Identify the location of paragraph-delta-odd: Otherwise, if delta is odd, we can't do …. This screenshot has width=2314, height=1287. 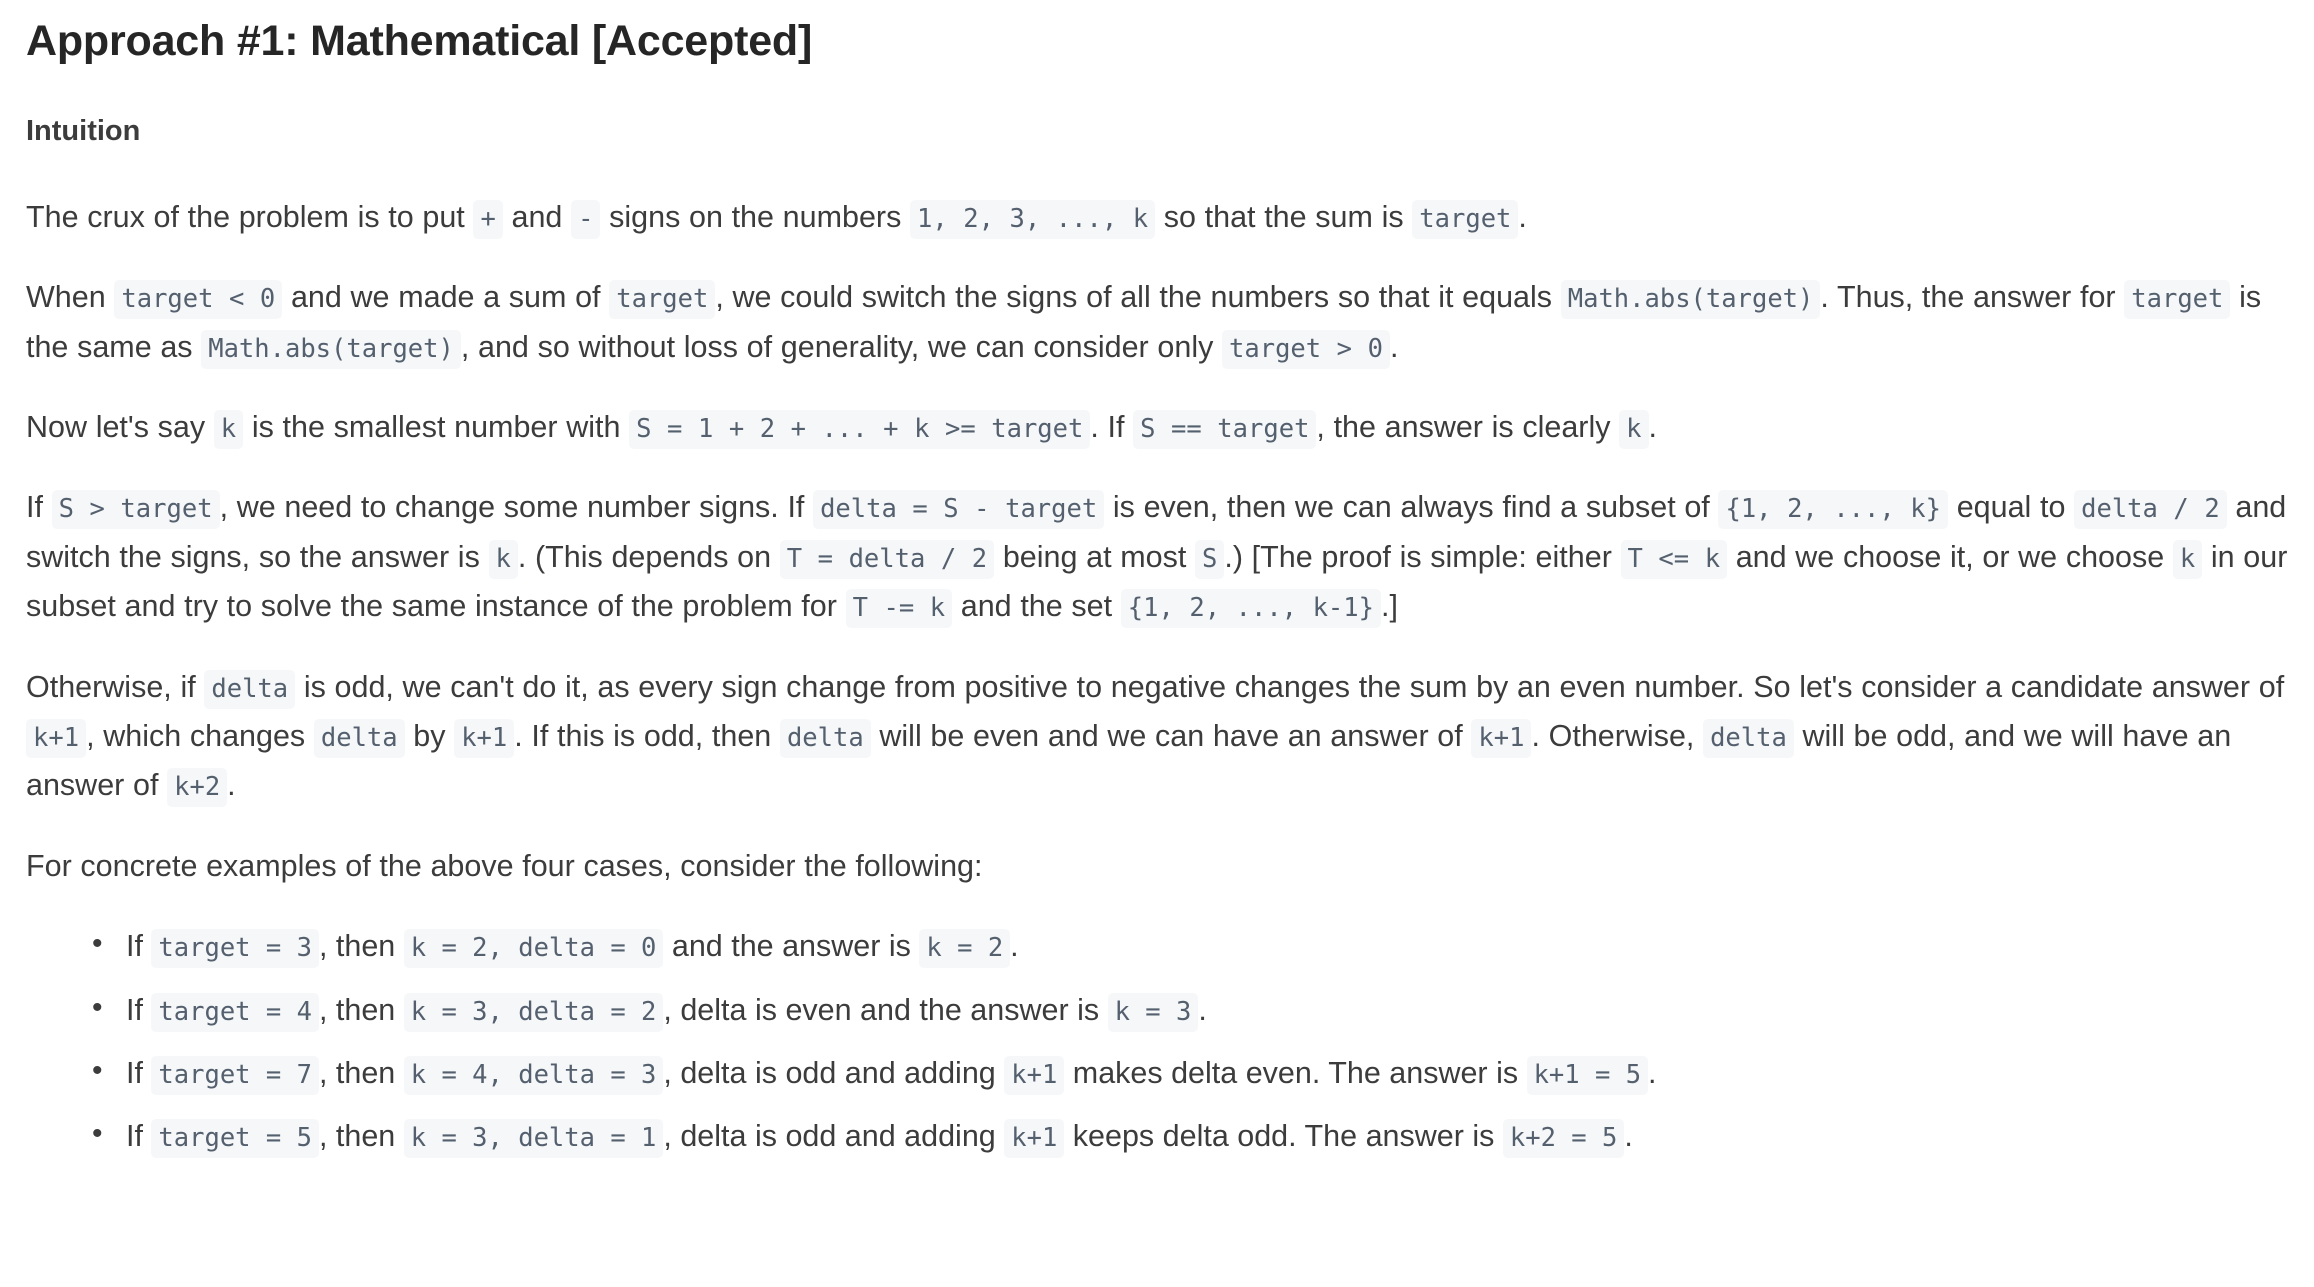
(1158, 737).